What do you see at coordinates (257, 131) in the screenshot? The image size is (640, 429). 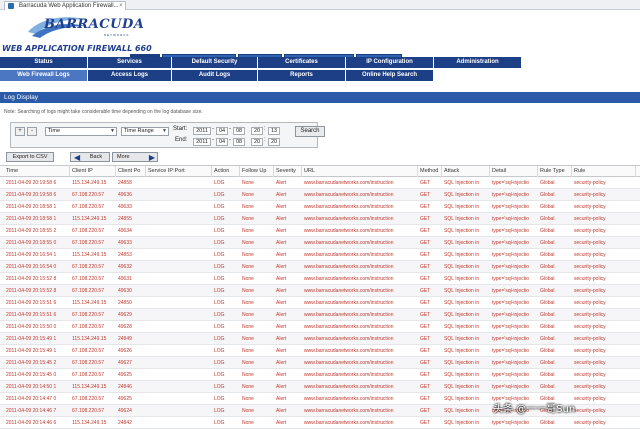 I see `start-hour-field: 20` at bounding box center [257, 131].